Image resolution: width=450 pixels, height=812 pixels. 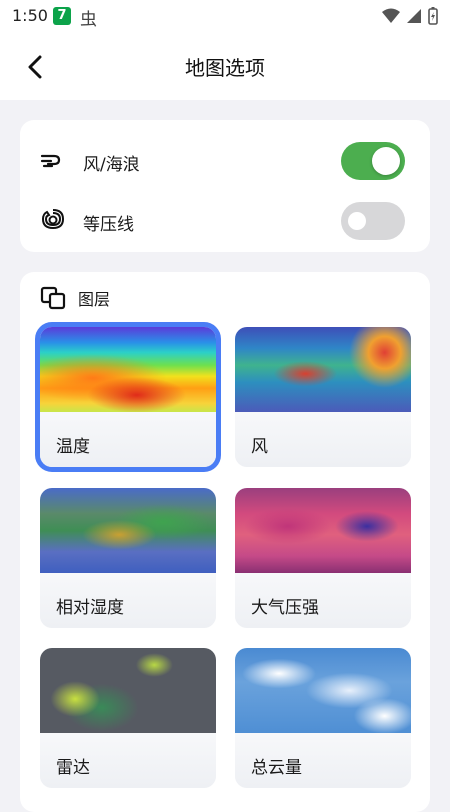 I want to click on humidity-map-thumbnail, so click(x=128, y=530).